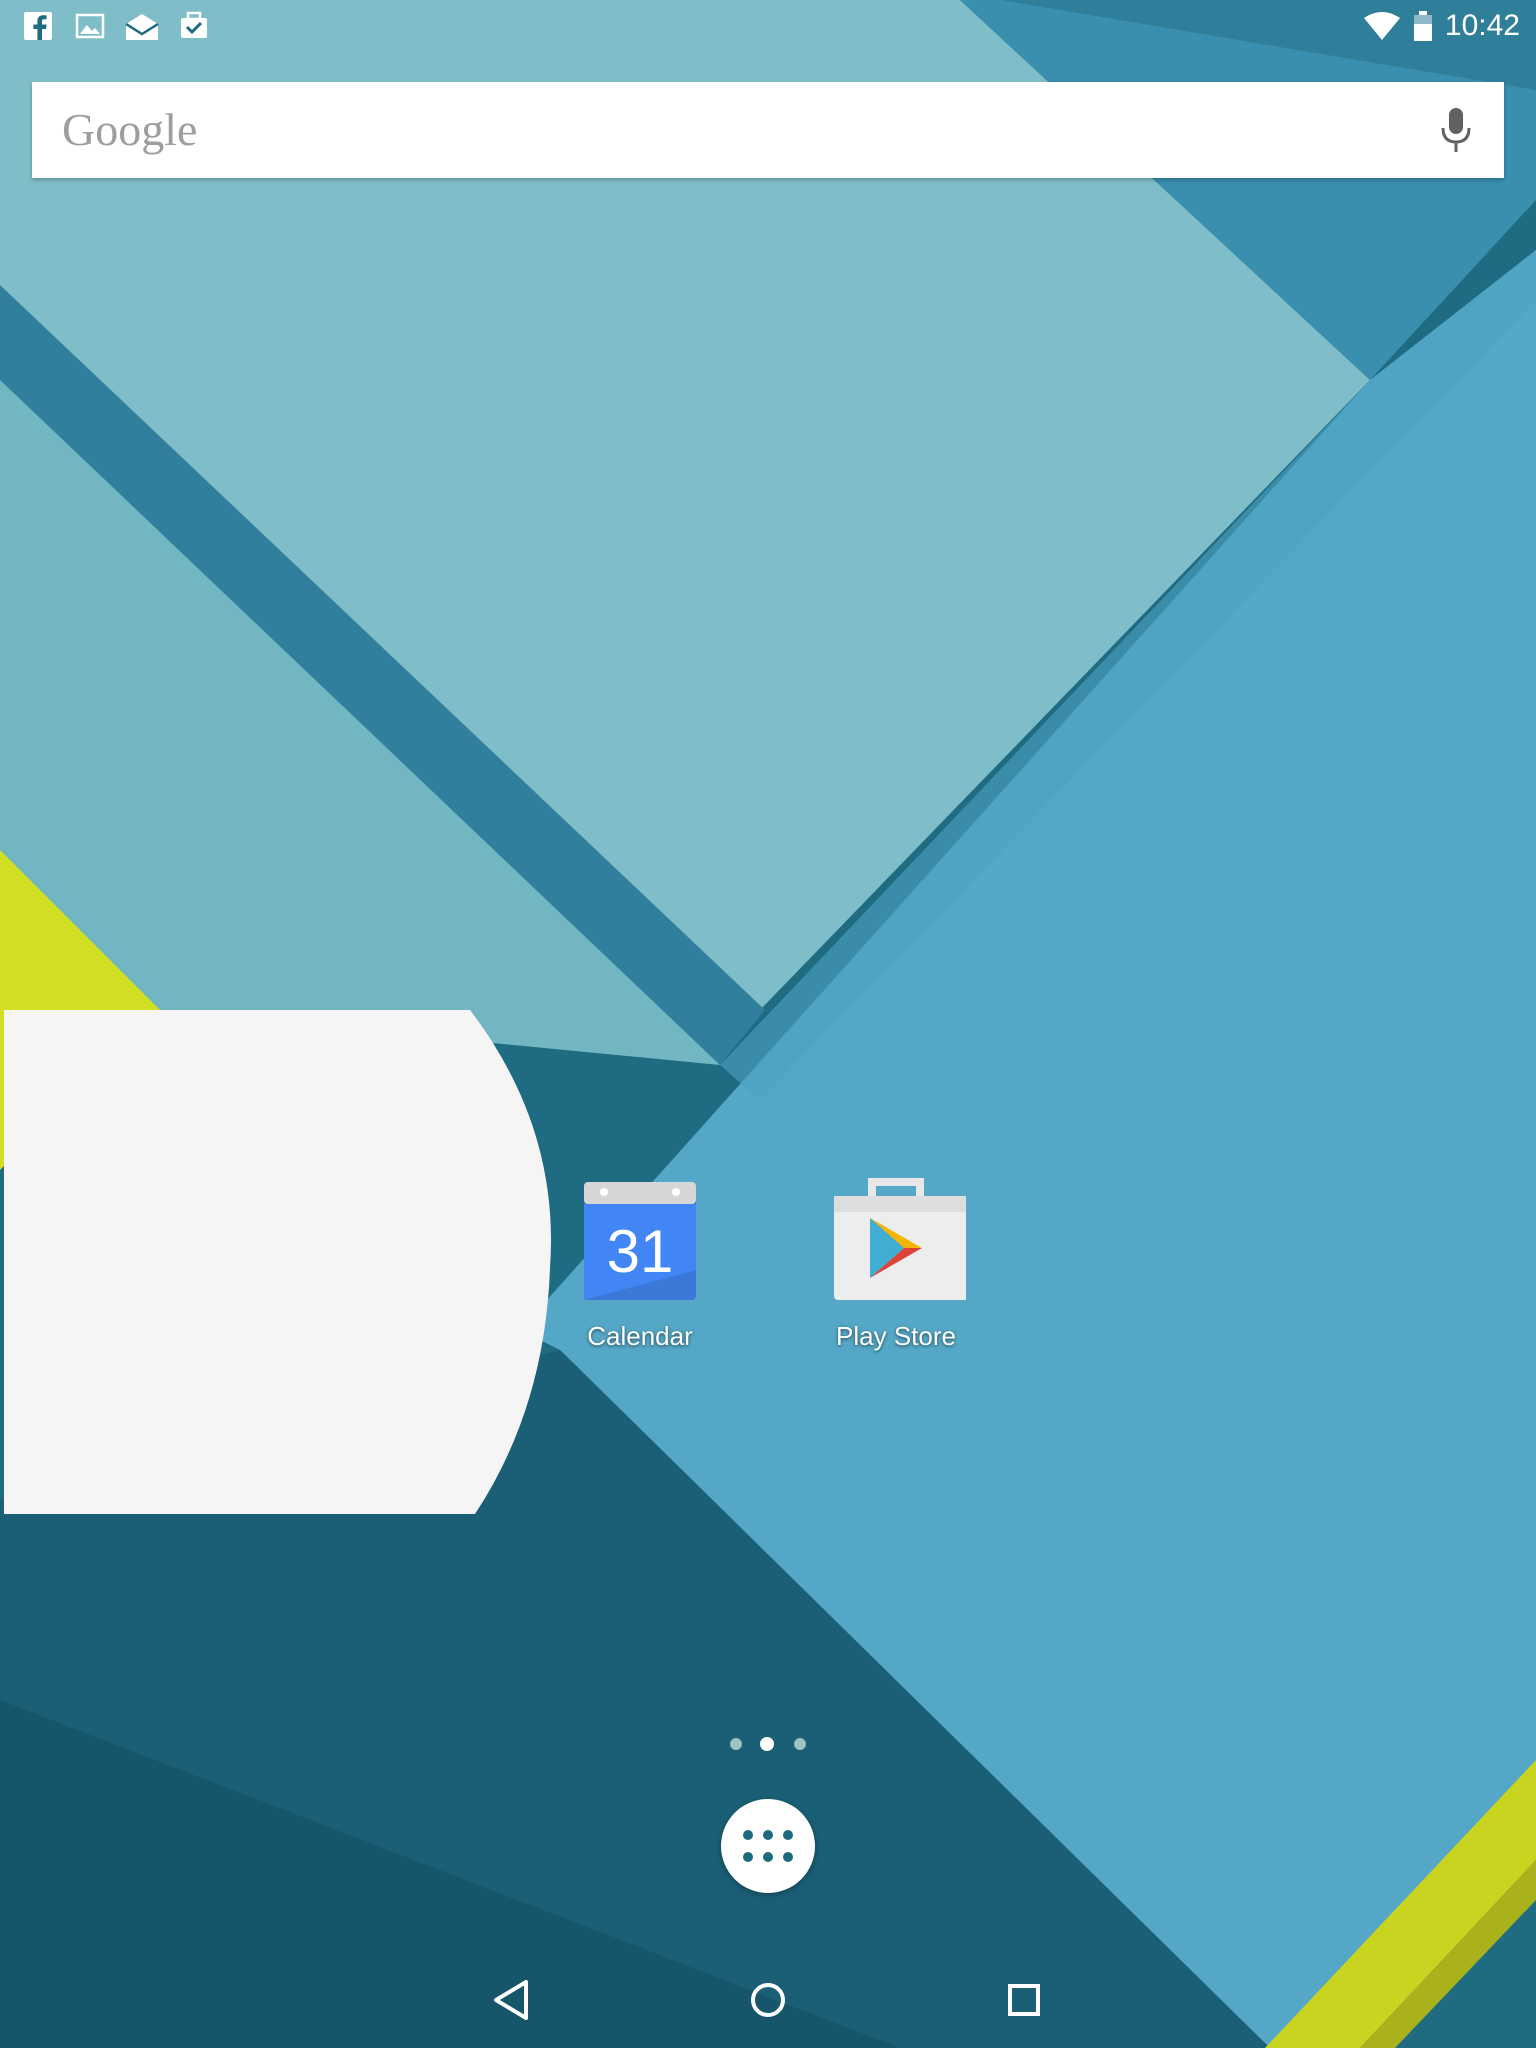 The image size is (1536, 2048). I want to click on navigation-bar, so click(768, 1999).